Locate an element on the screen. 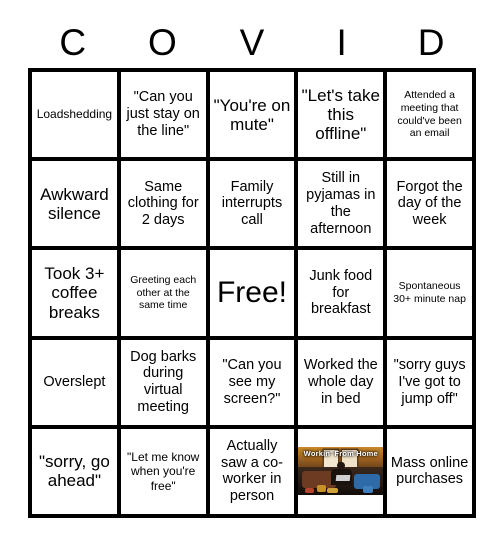 The width and height of the screenshot is (502, 544). bingo-cell-label: Awkward silence is located at coordinates (74, 203).